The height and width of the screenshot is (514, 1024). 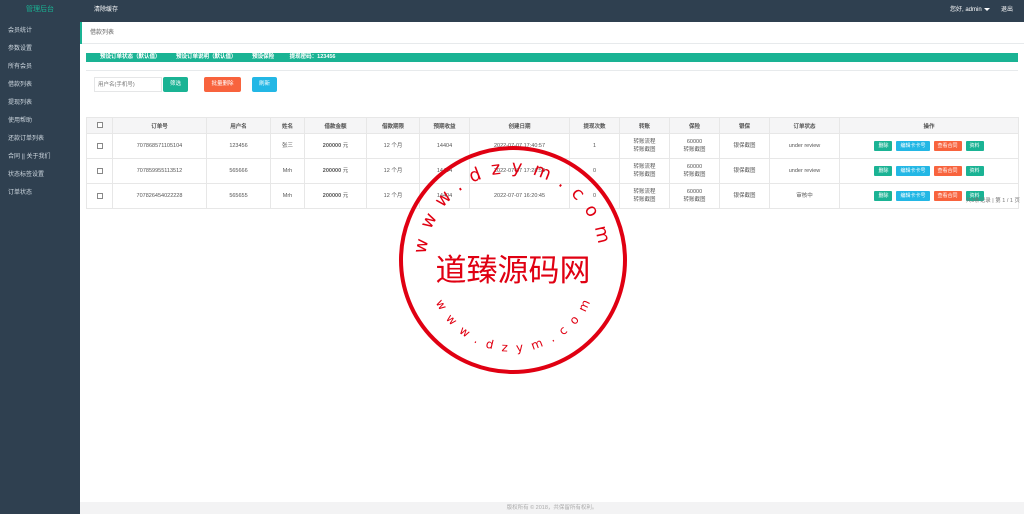 I want to click on tab-loan-list: 借款列表, so click(x=97, y=33).